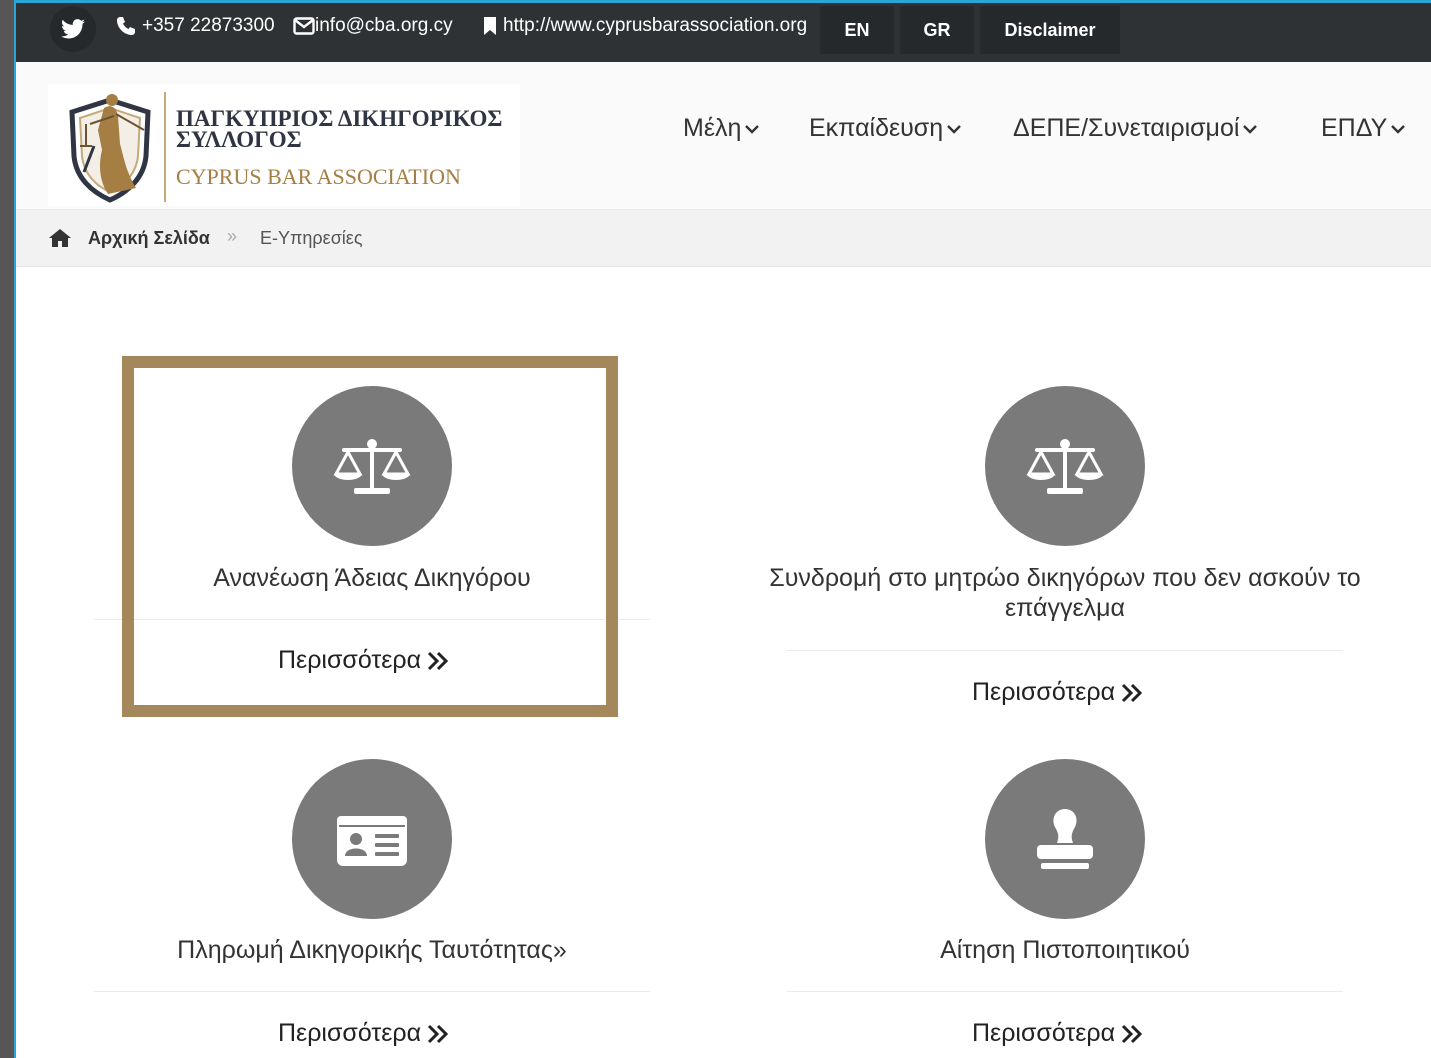 The height and width of the screenshot is (1058, 1431). I want to click on logo-greek-line1: ΠΑΓΚΥΠΡΙΟΣ ΔΙΚΗΓΟΡΙΚΟΣ, so click(339, 118).